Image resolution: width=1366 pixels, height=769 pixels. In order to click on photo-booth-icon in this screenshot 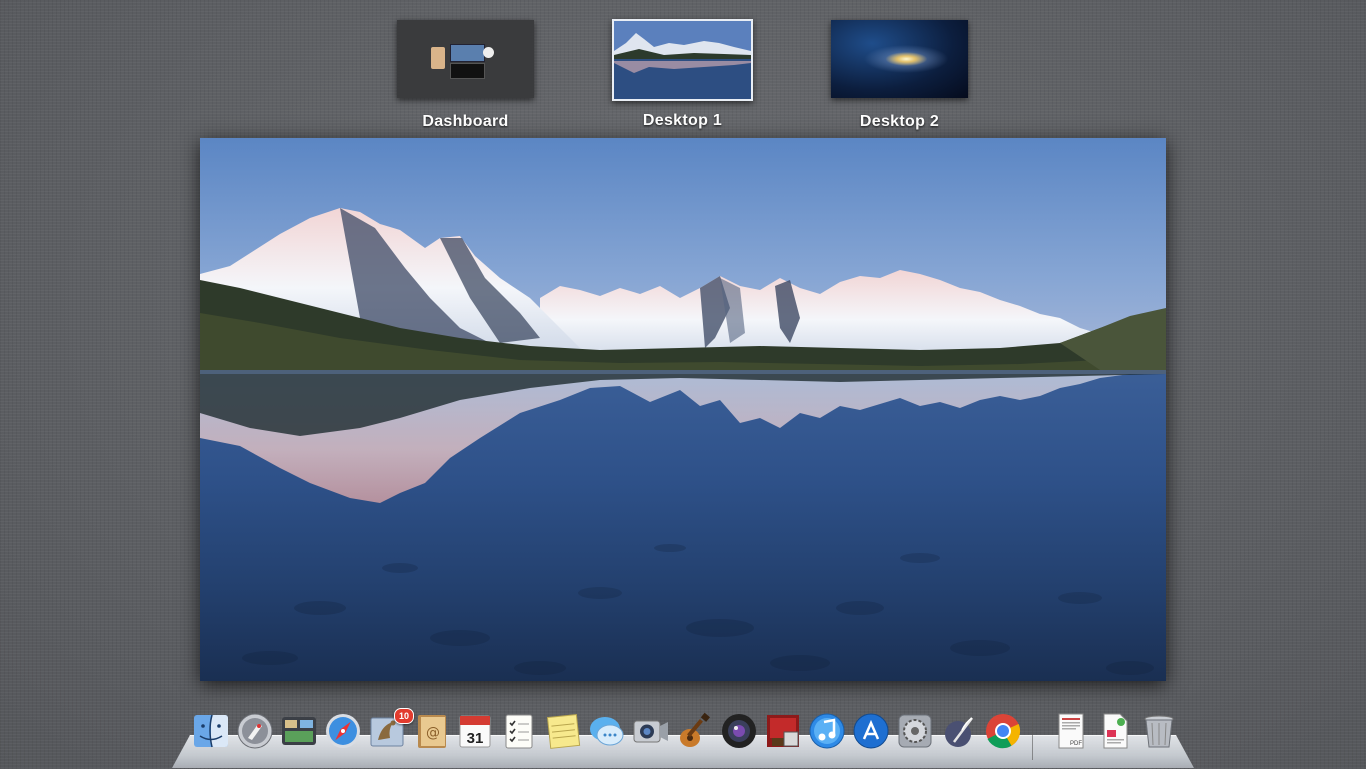, I will do `click(739, 731)`.